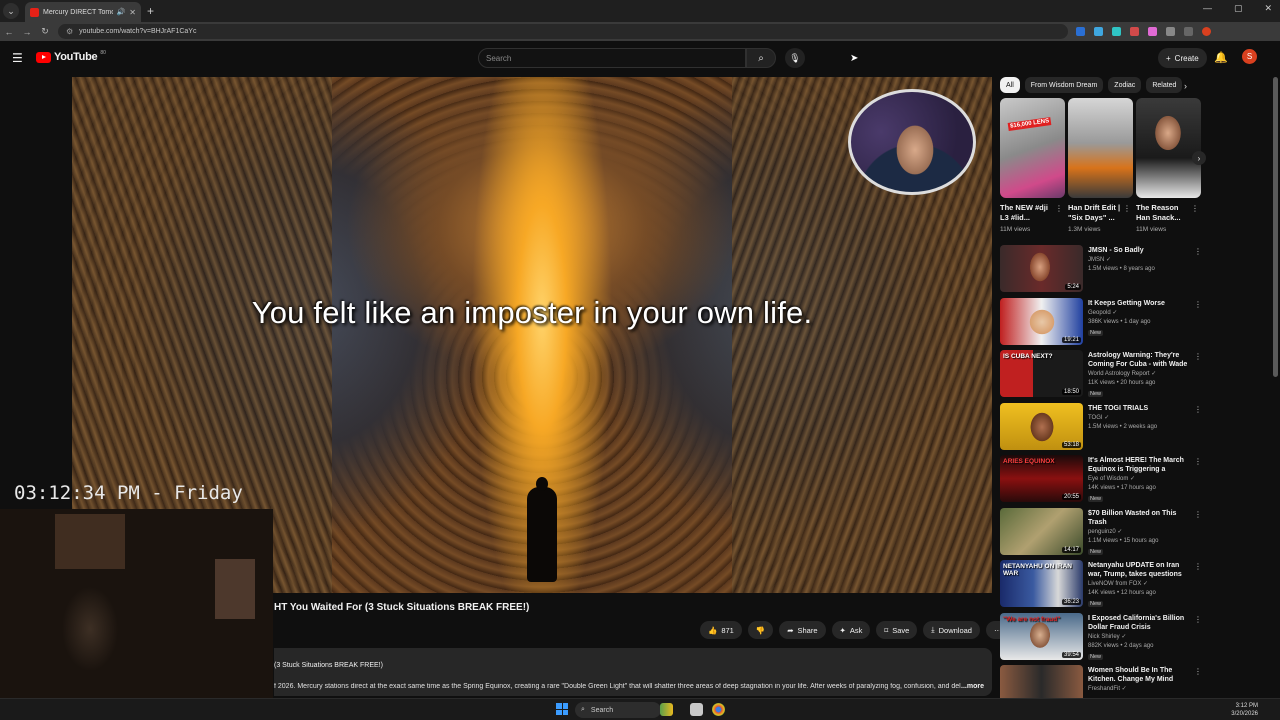 This screenshot has width=1280, height=720. I want to click on forward-icon: →, so click(27, 32).